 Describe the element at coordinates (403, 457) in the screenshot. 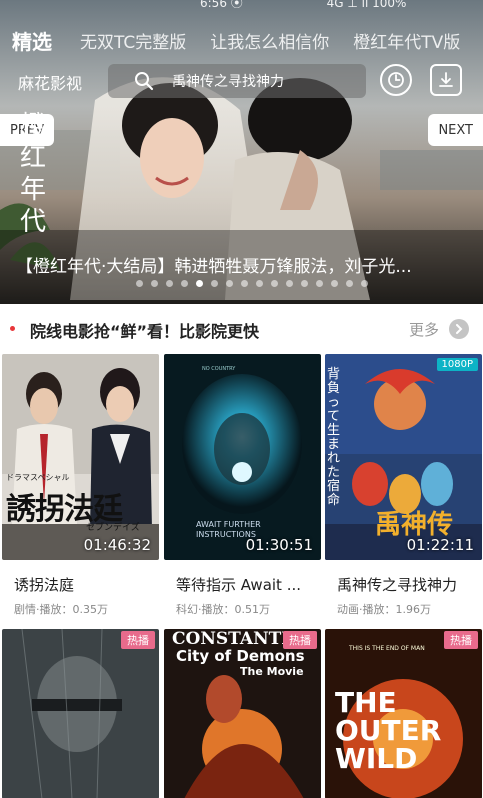

I see `movie-poster: 禹神传 背負って生まれた宿命 1080P 01:22:11` at that location.